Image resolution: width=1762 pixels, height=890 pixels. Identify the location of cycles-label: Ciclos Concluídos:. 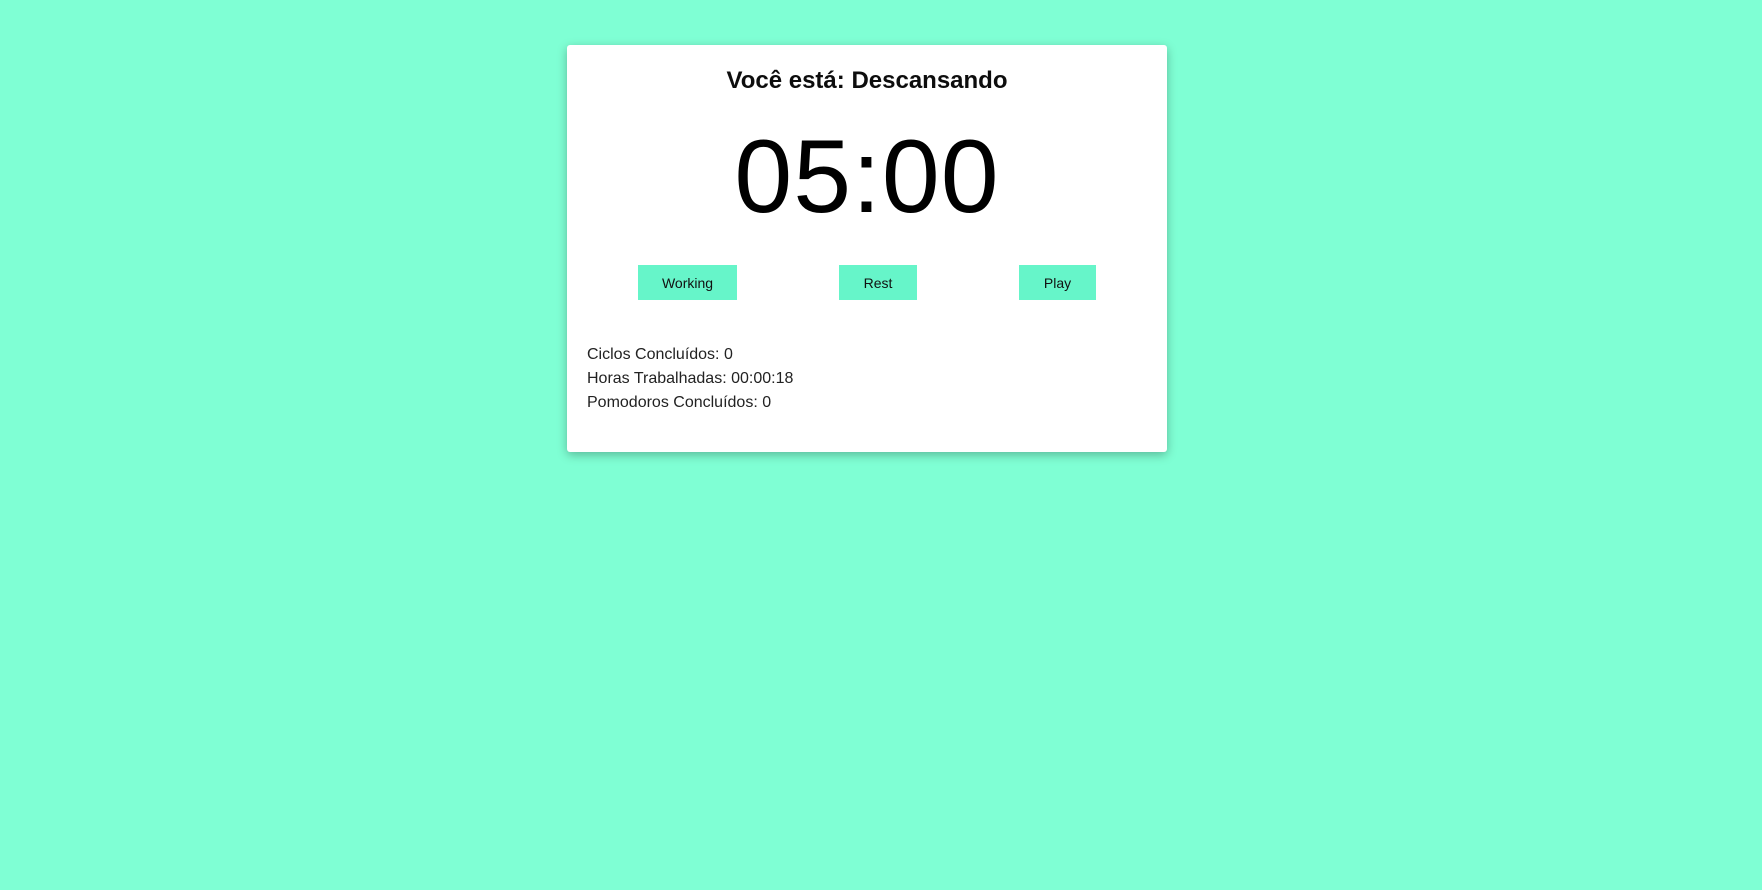
(655, 354).